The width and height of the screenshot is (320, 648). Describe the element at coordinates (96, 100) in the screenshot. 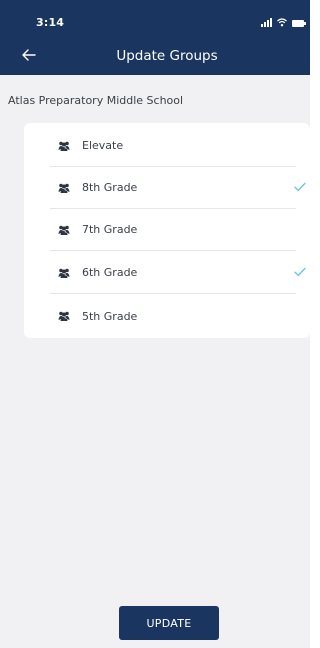

I see `school-name: Atlas Preparatory Middle School` at that location.